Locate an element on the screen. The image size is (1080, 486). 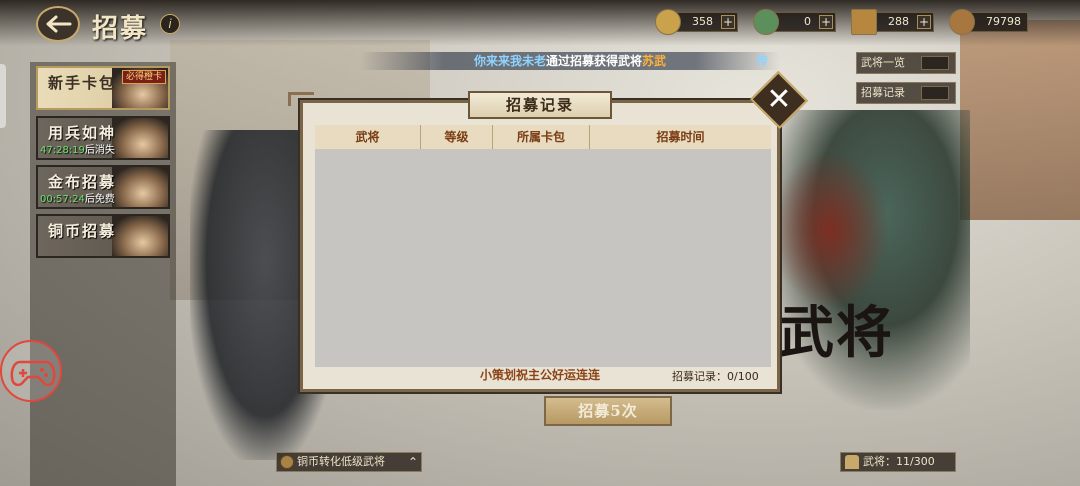
back-arrow-icon is located at coordinates (59, 24).